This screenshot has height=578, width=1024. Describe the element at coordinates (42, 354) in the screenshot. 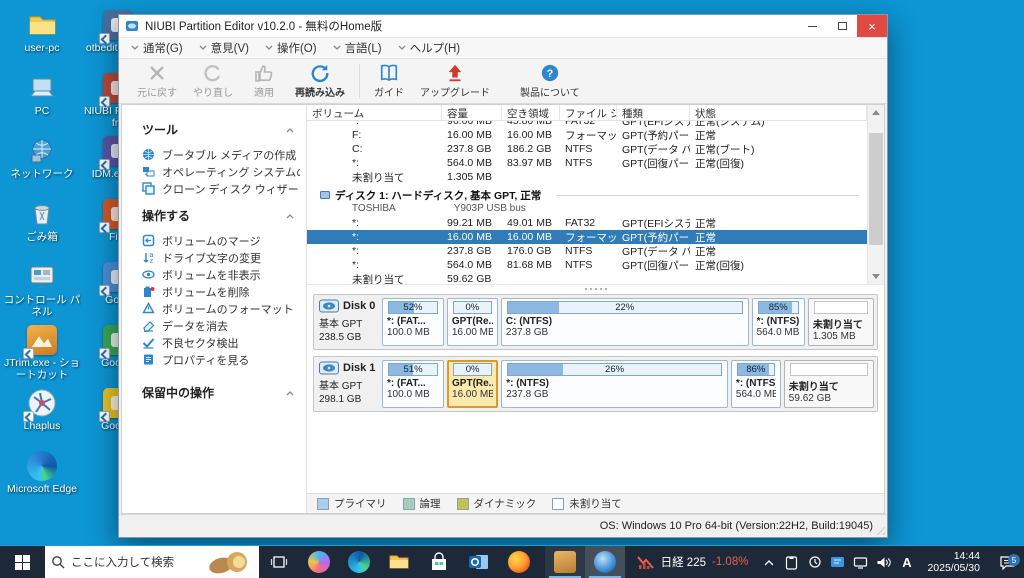

I see `desktop-icon-jtrim: JTrim.exe - ショートカット` at that location.